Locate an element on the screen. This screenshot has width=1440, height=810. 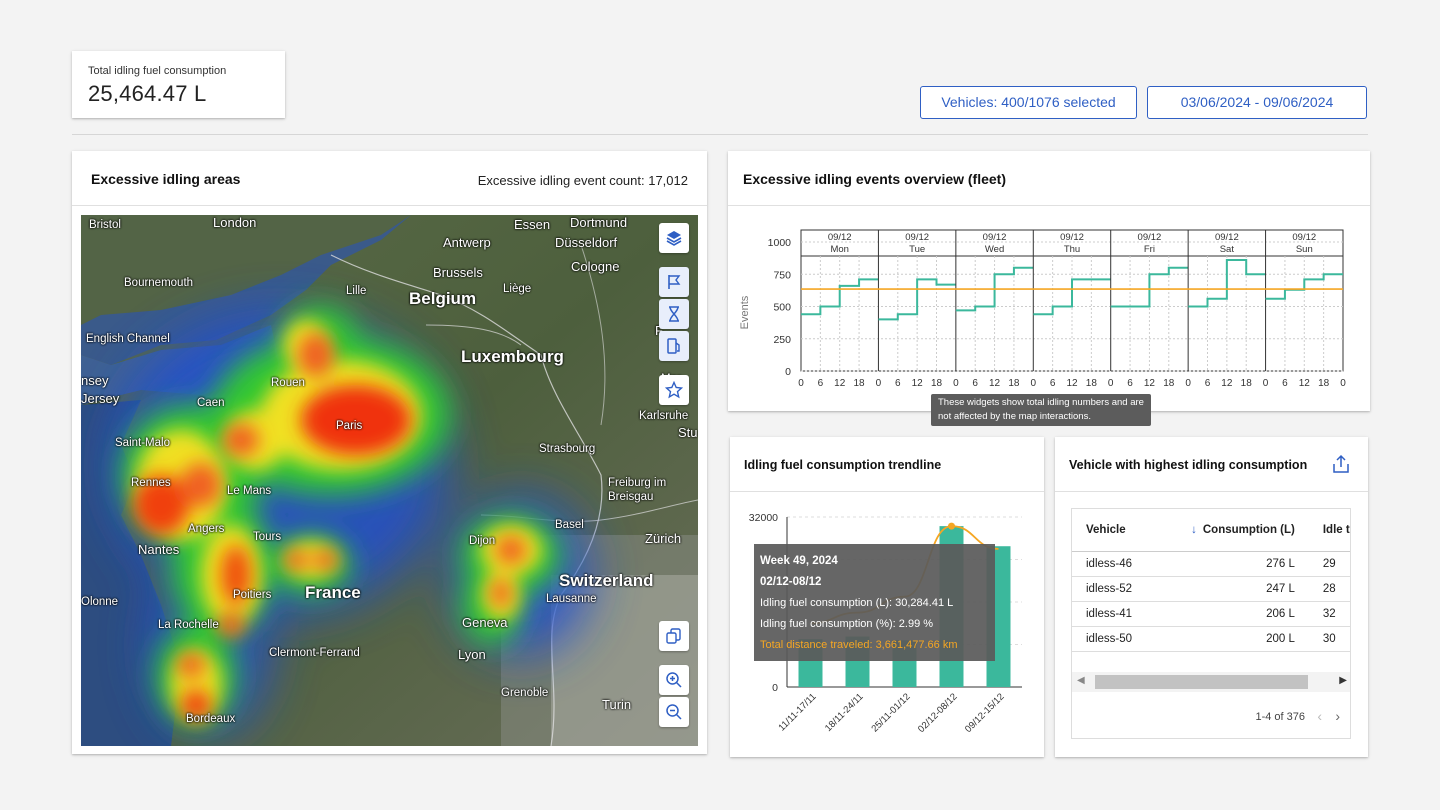
flag-button is located at coordinates (674, 282).